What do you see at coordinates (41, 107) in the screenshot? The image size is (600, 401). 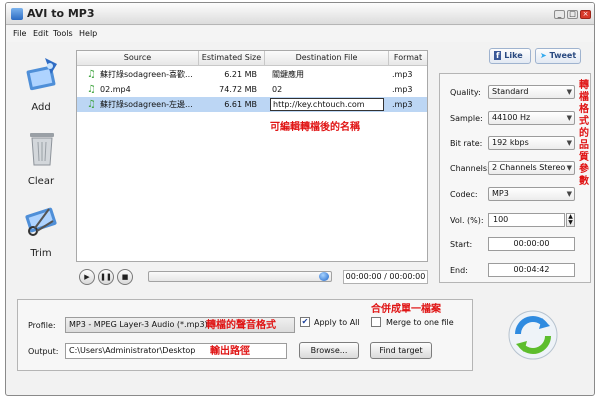 I see `add-label: Add` at bounding box center [41, 107].